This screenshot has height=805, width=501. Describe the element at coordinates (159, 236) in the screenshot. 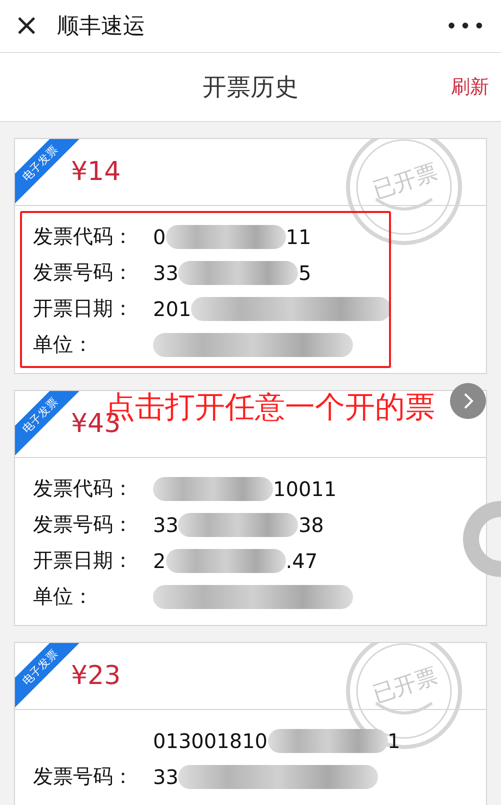

I see `field-value: 0` at that location.